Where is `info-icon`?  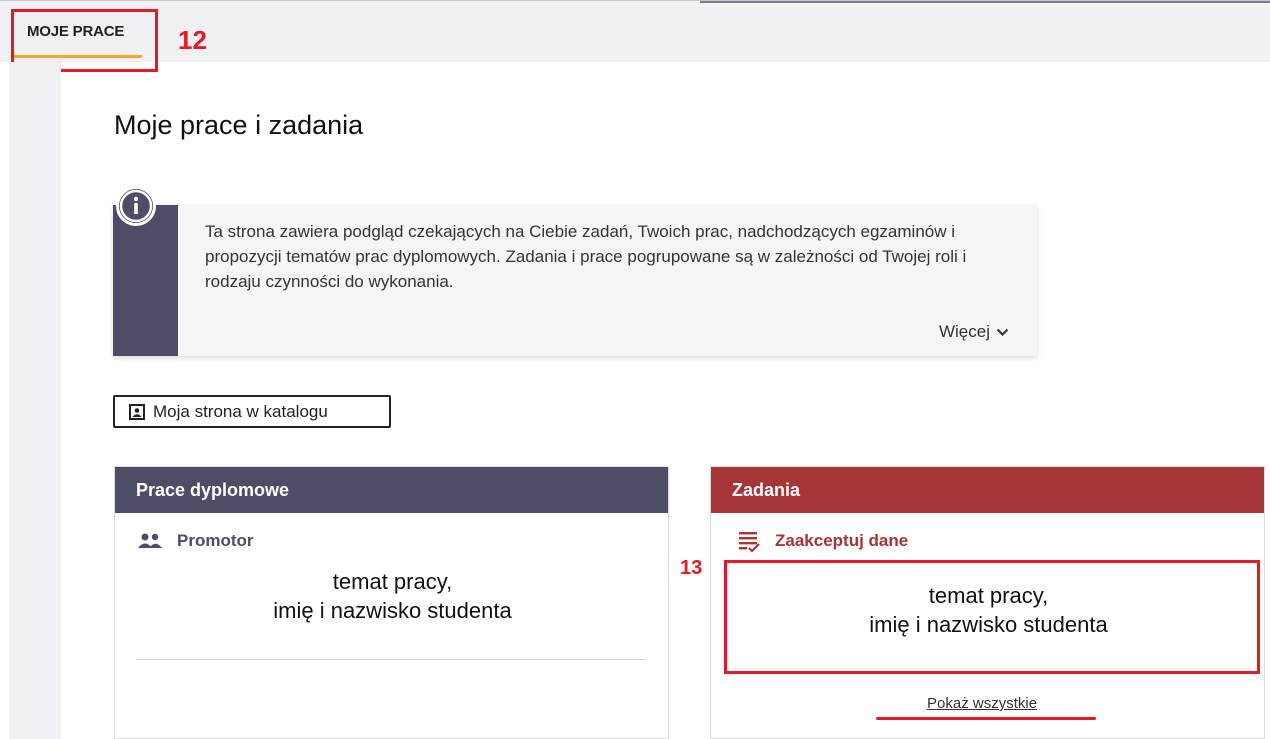 info-icon is located at coordinates (136, 206).